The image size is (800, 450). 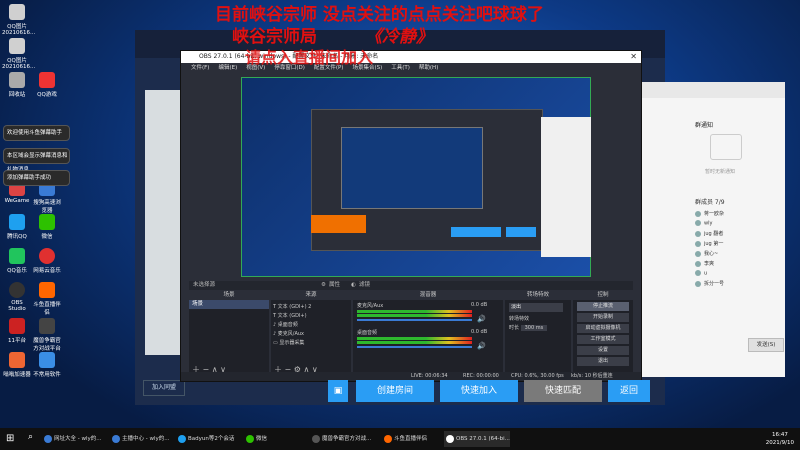 I want to click on settings-button: 设置, so click(x=603, y=350).